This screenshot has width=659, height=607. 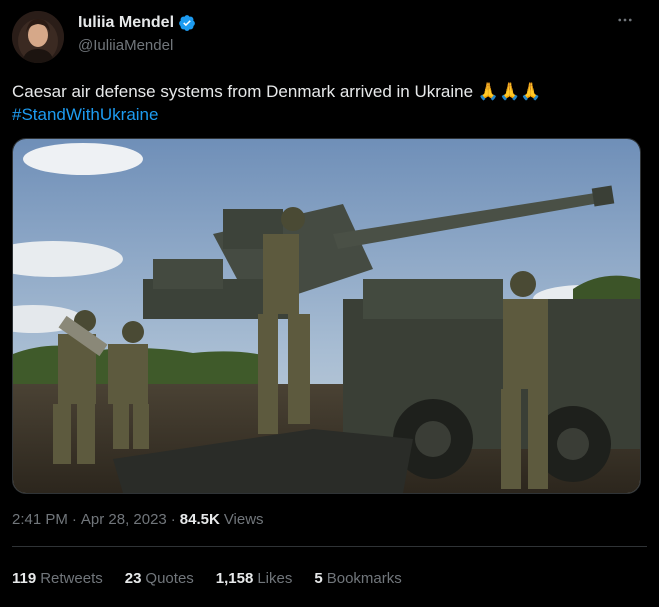 I want to click on more-options-button, so click(x=625, y=20).